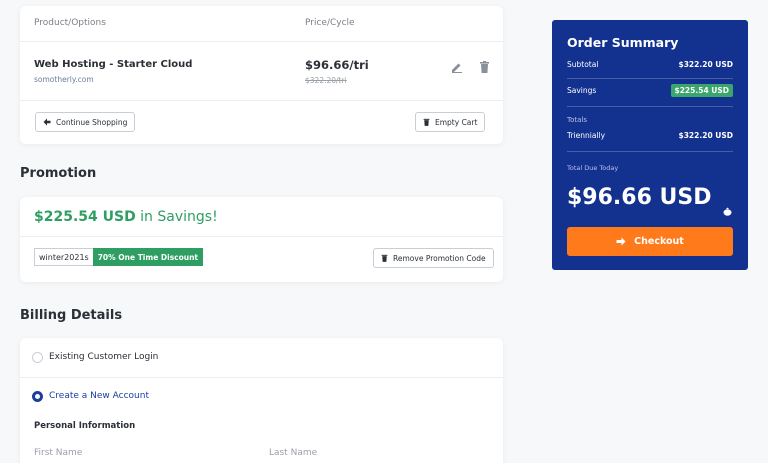 The width and height of the screenshot is (768, 463). I want to click on remove-promotion-label: Remove Promotion Code, so click(439, 258).